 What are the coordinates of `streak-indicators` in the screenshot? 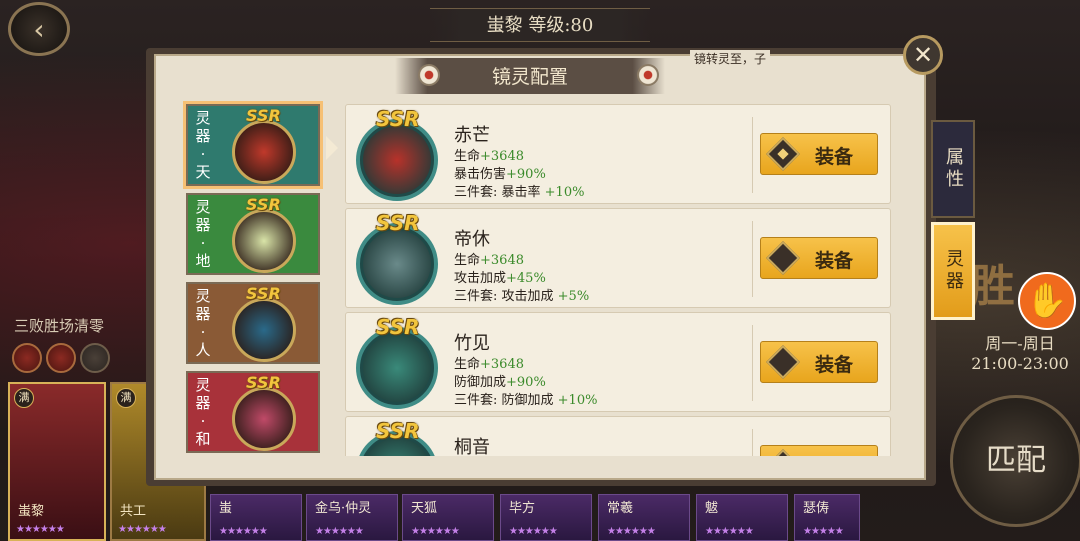 It's located at (61, 358).